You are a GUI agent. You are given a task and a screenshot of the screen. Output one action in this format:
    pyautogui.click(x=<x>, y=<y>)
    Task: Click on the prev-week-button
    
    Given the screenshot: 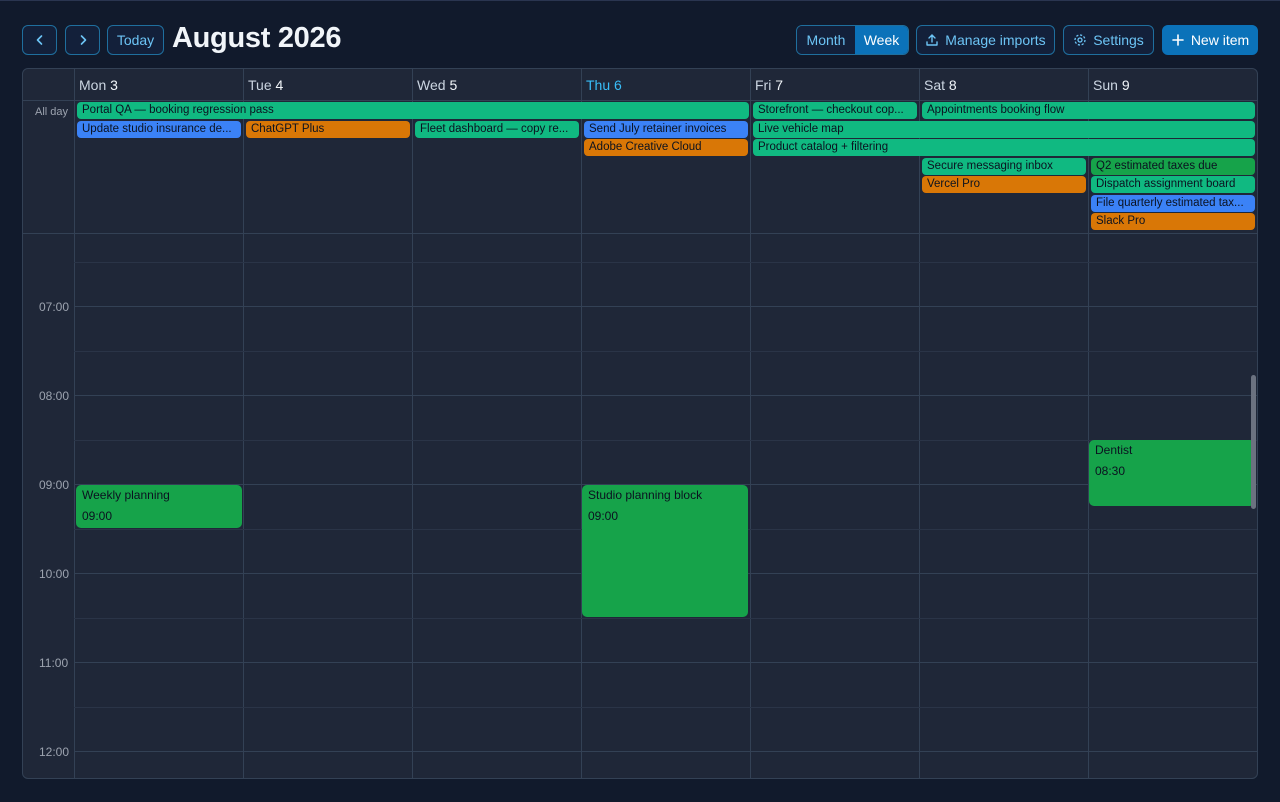 What is the action you would take?
    pyautogui.click(x=39, y=40)
    